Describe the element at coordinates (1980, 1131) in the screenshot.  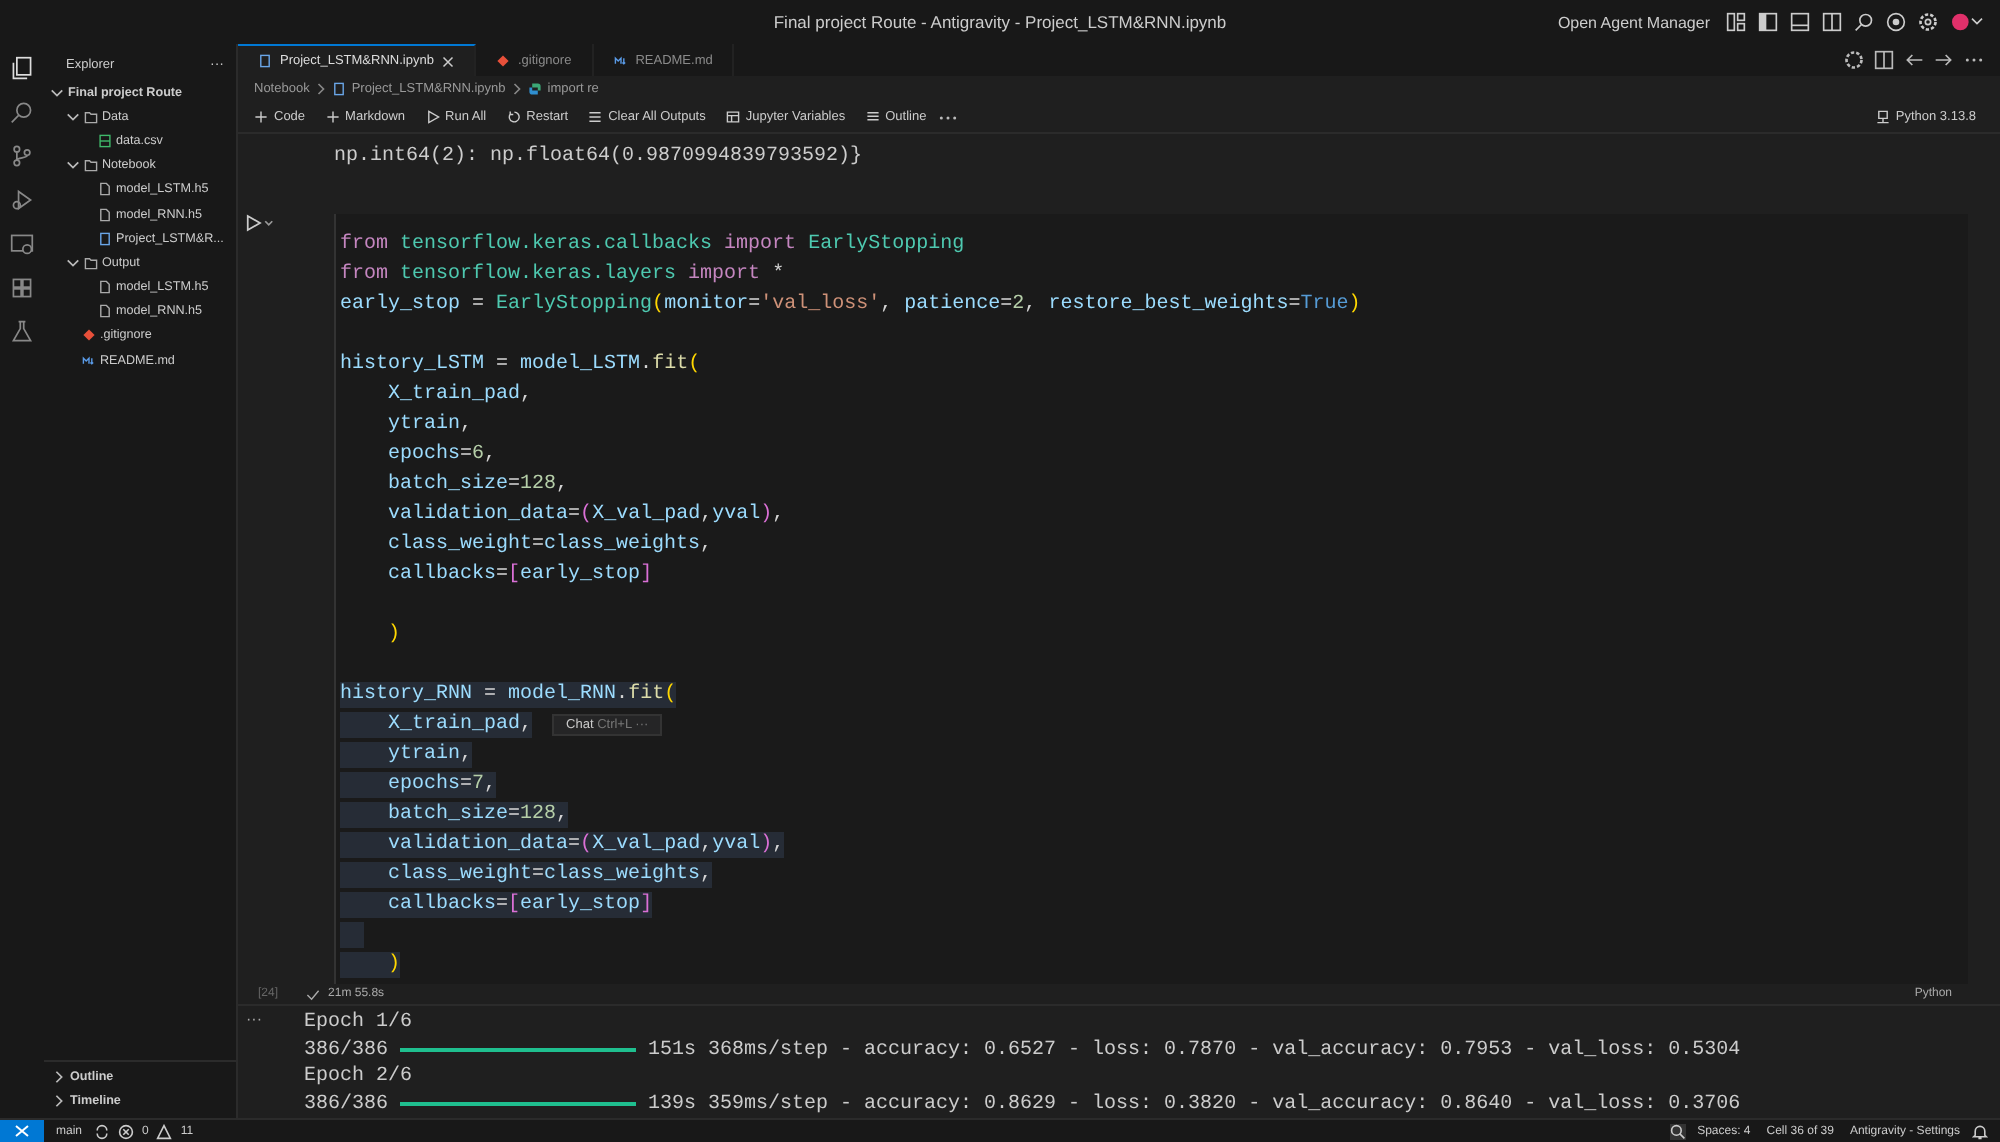
I see `bell-icon` at that location.